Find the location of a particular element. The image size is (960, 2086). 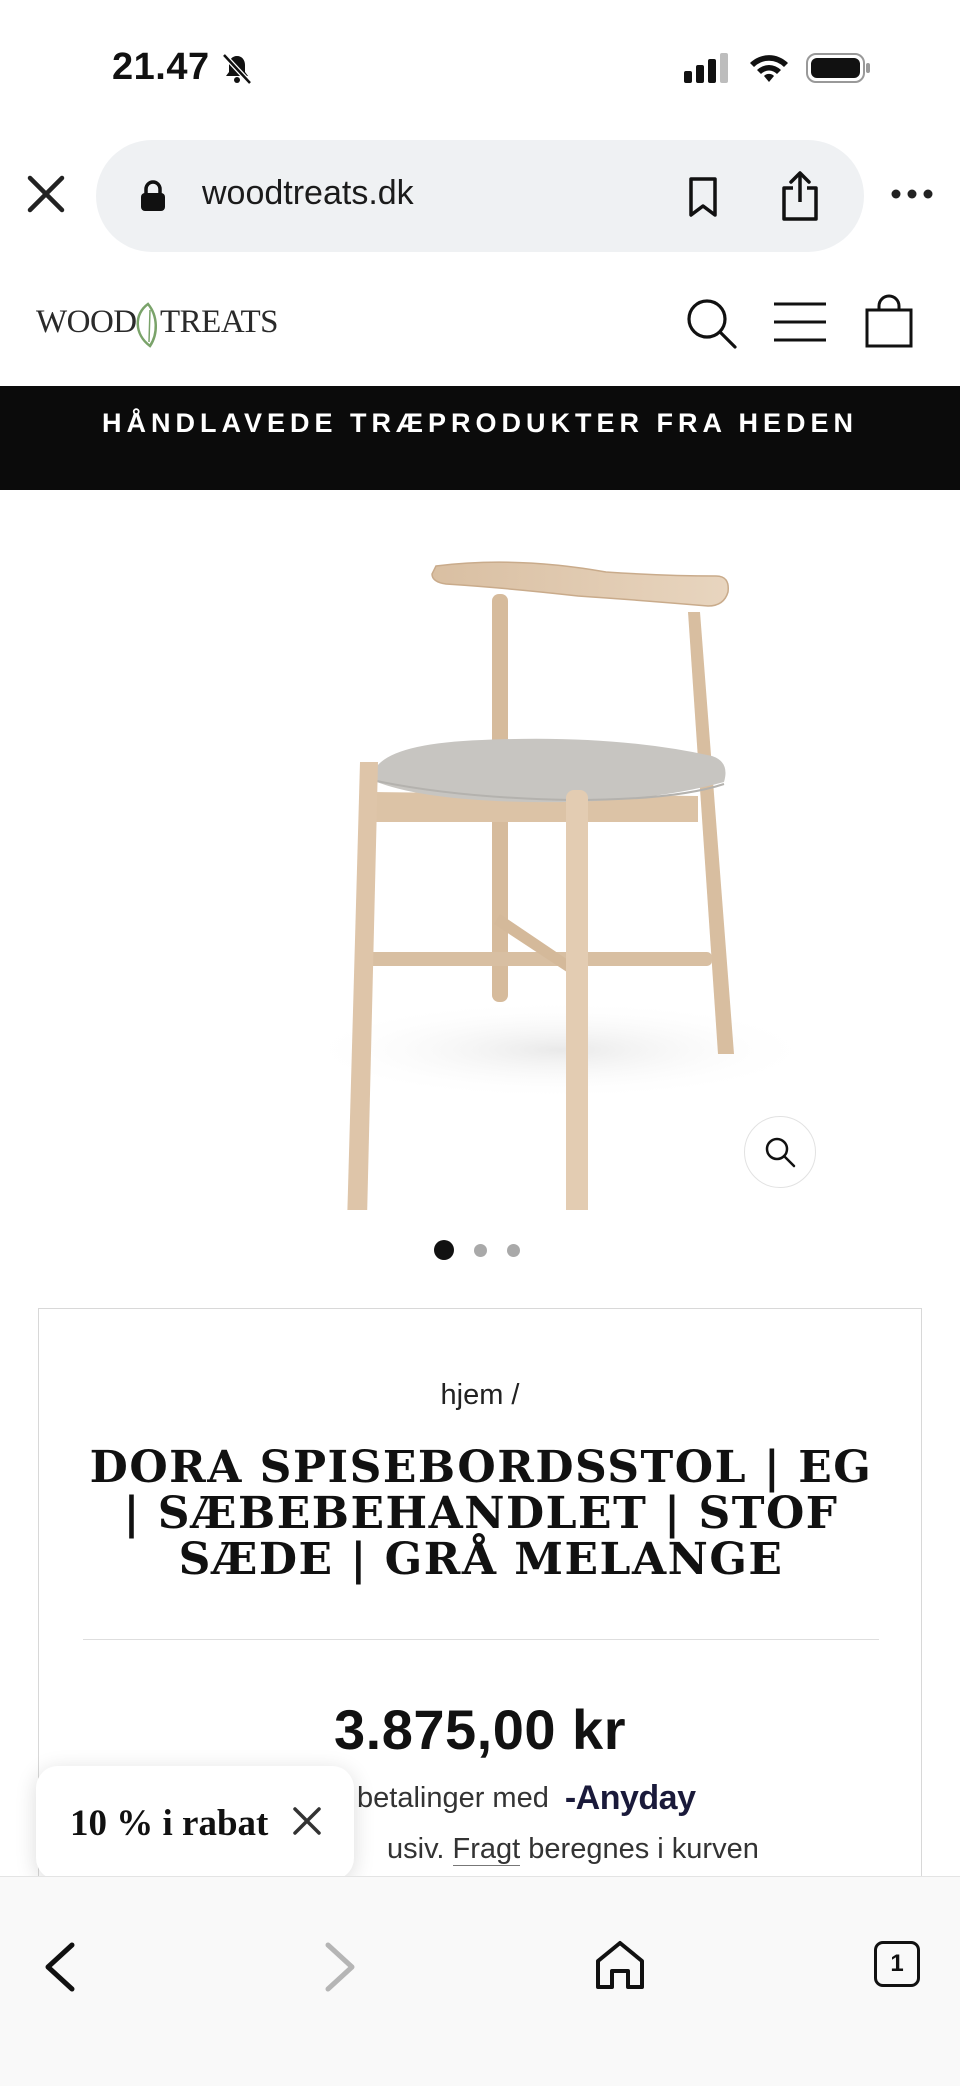

battery-icon is located at coordinates (838, 68).